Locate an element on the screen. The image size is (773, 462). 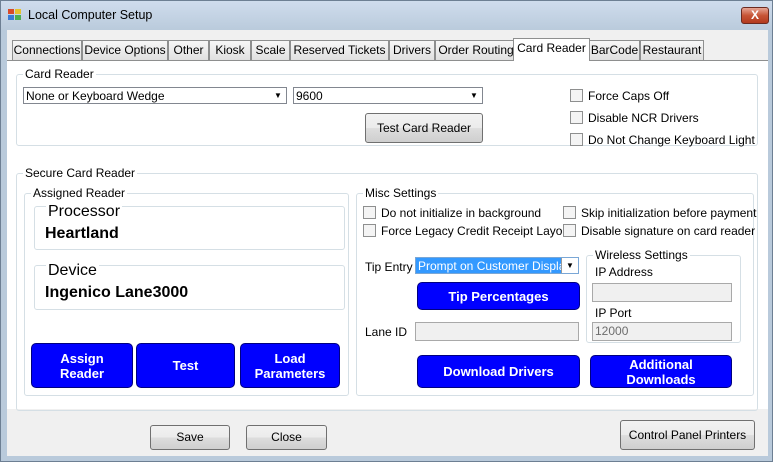
save-button: Save is located at coordinates (190, 437).